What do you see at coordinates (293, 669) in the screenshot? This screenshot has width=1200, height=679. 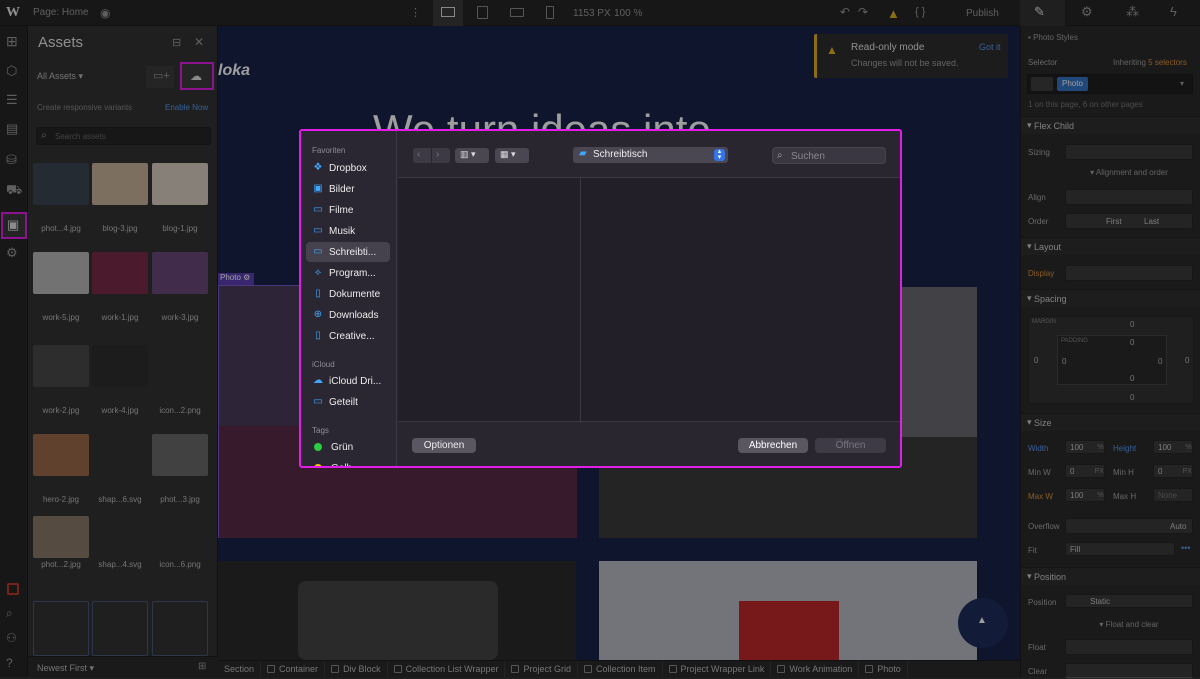 I see `breadcrumb-item: Container` at bounding box center [293, 669].